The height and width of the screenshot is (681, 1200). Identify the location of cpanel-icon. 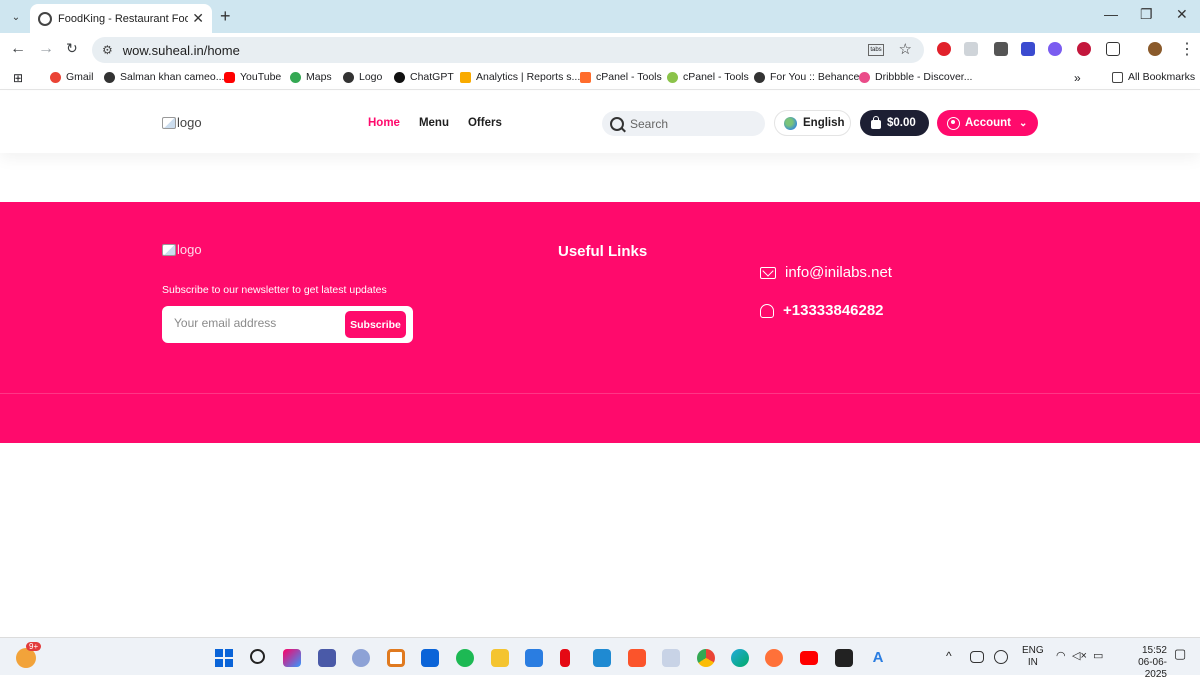
(585, 77).